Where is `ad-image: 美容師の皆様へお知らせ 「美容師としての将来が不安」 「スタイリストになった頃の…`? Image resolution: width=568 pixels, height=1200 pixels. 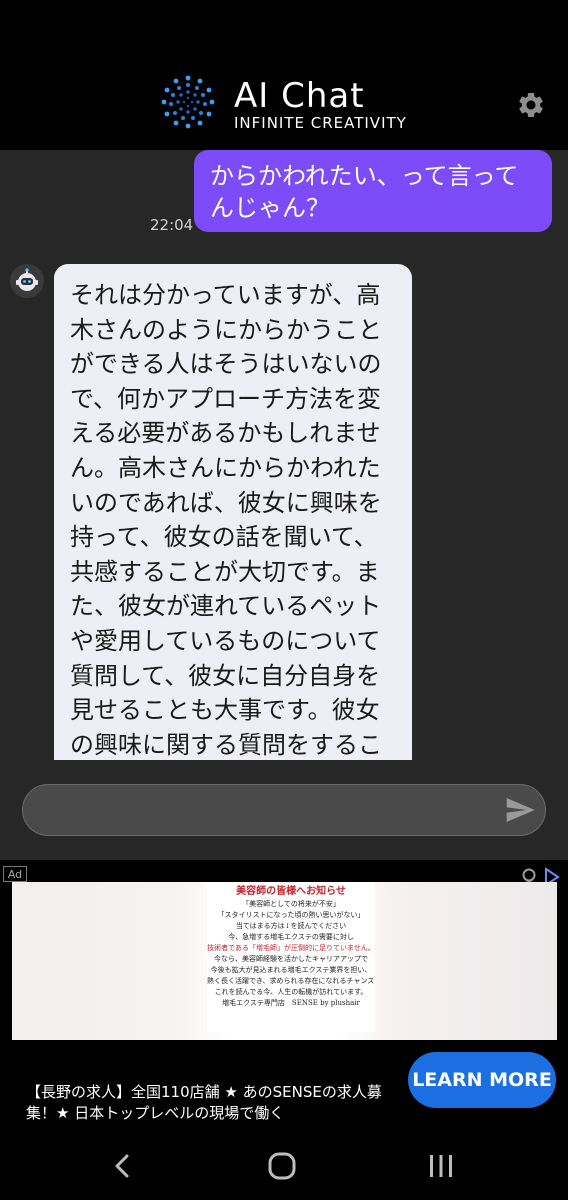
ad-image: 美容師の皆様へお知らせ 「美容師としての将来が不安」 「スタイリストになった頃の… is located at coordinates (284, 961).